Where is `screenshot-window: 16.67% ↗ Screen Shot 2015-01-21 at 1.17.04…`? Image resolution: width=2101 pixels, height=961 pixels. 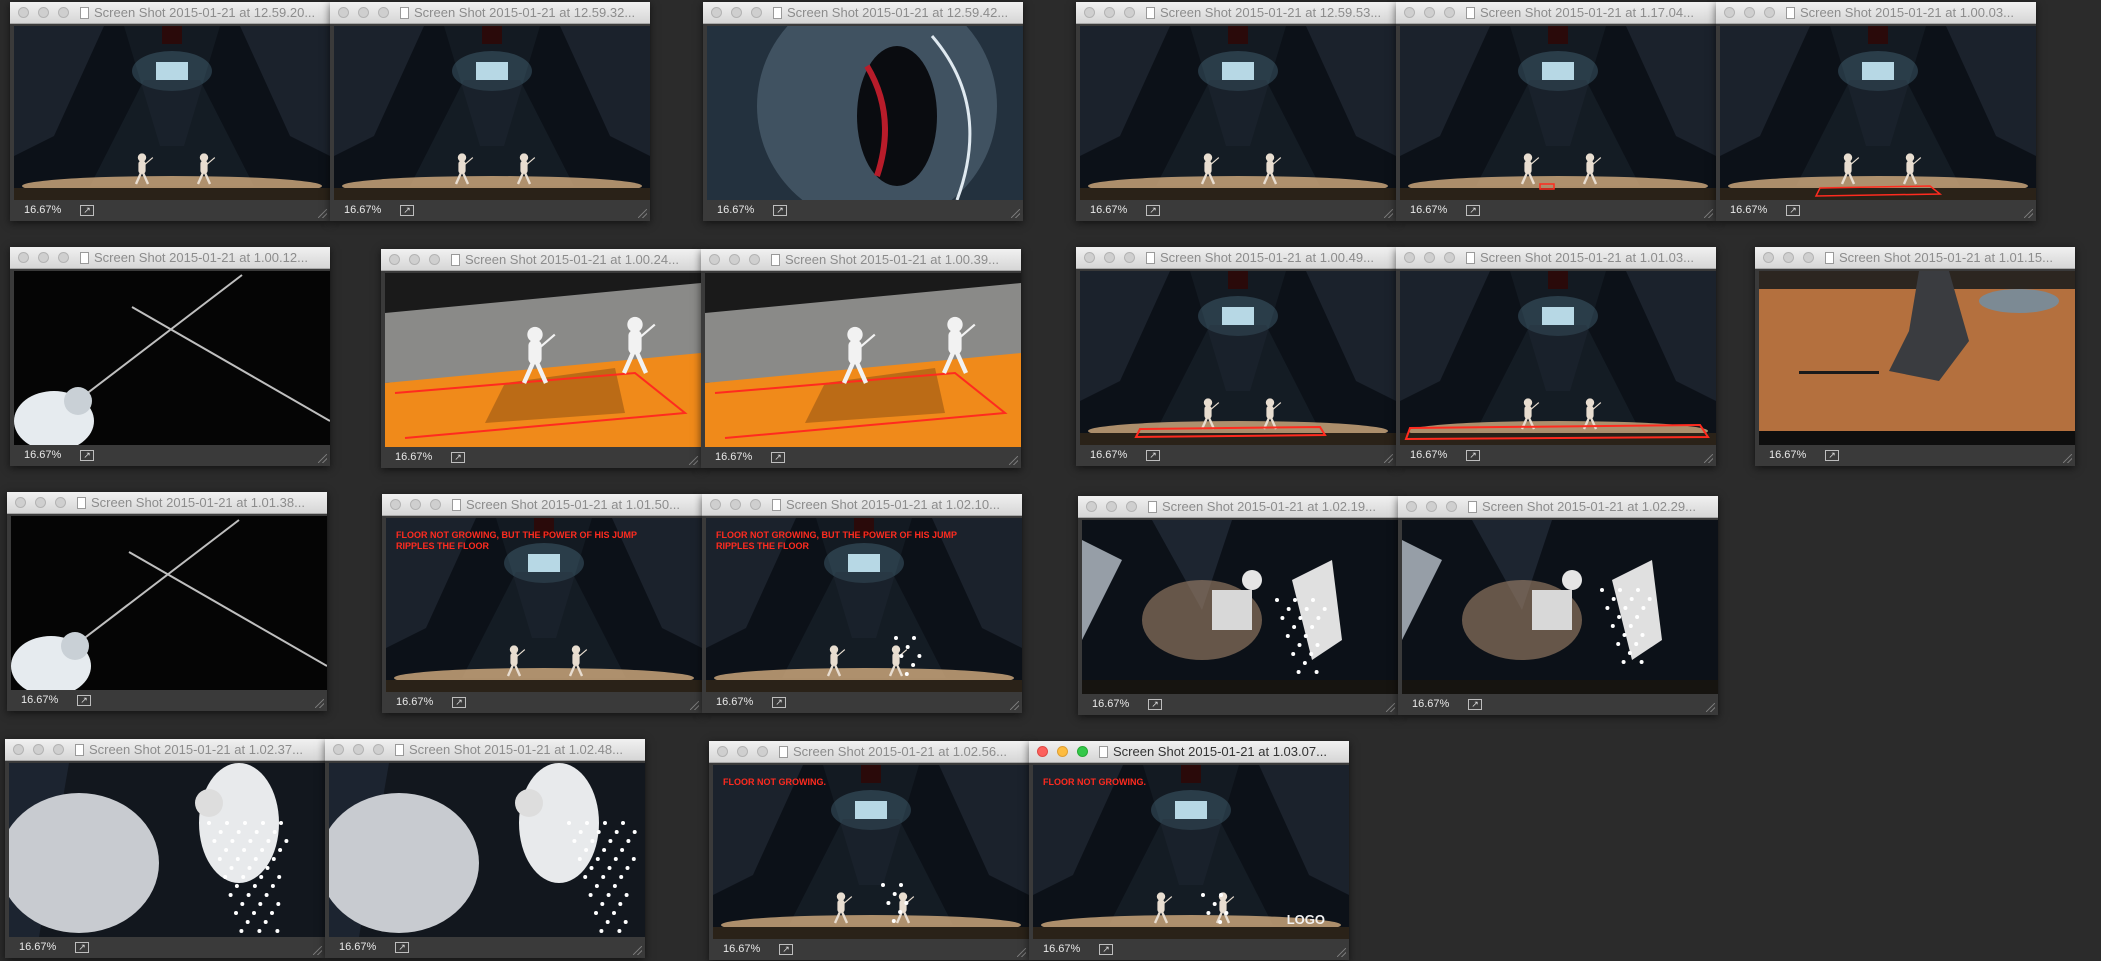 screenshot-window: 16.67% ↗ Screen Shot 2015-01-21 at 1.17.04… is located at coordinates (1556, 111).